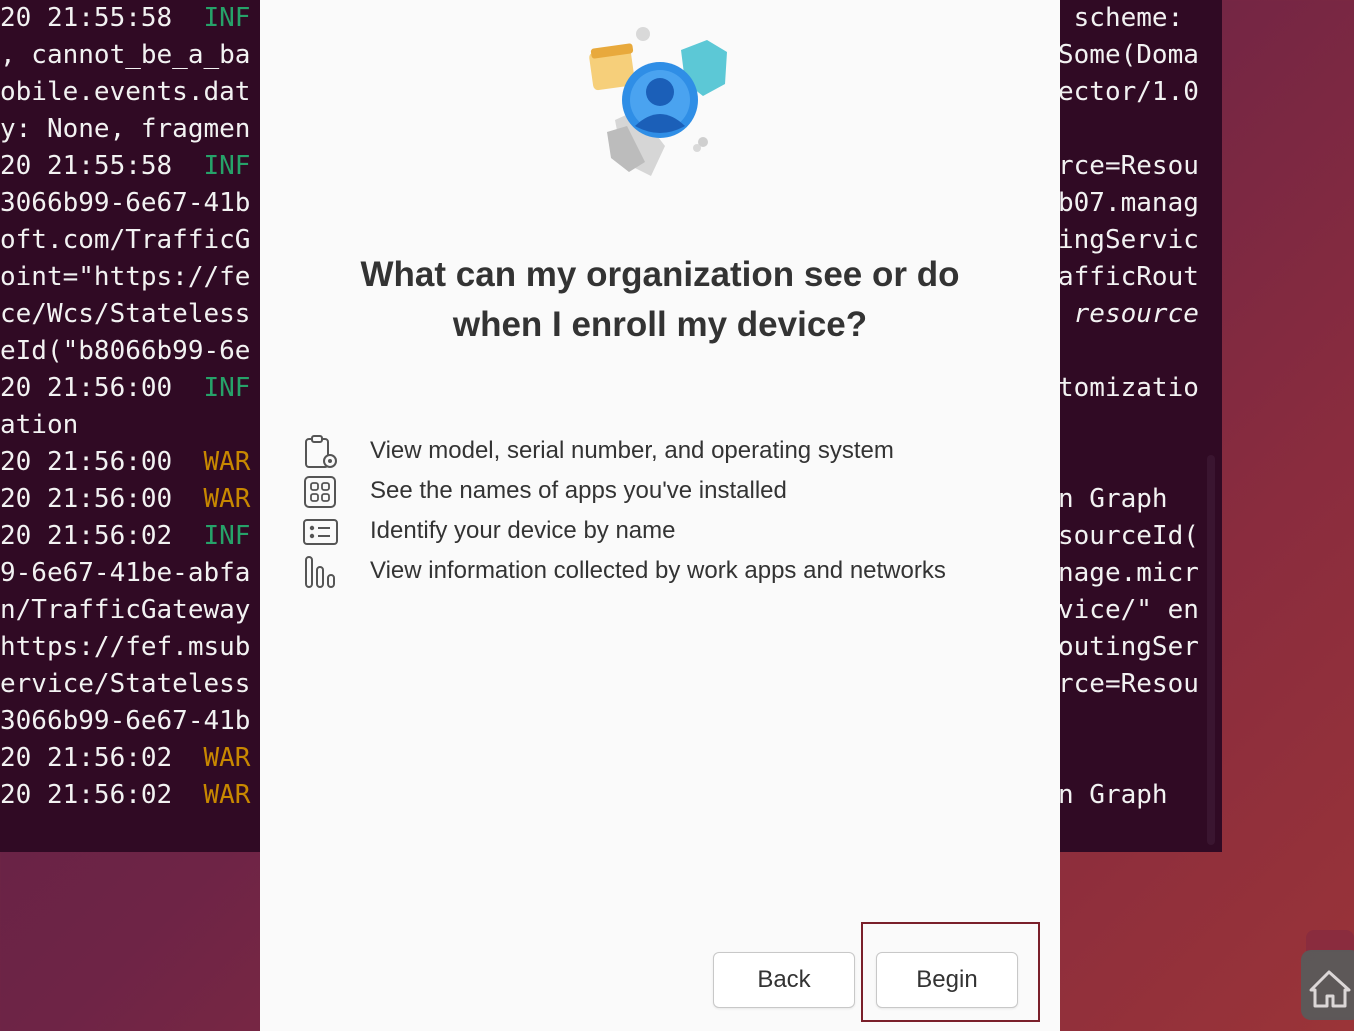  I want to click on list-item: Identify your device by name, so click(662, 532).